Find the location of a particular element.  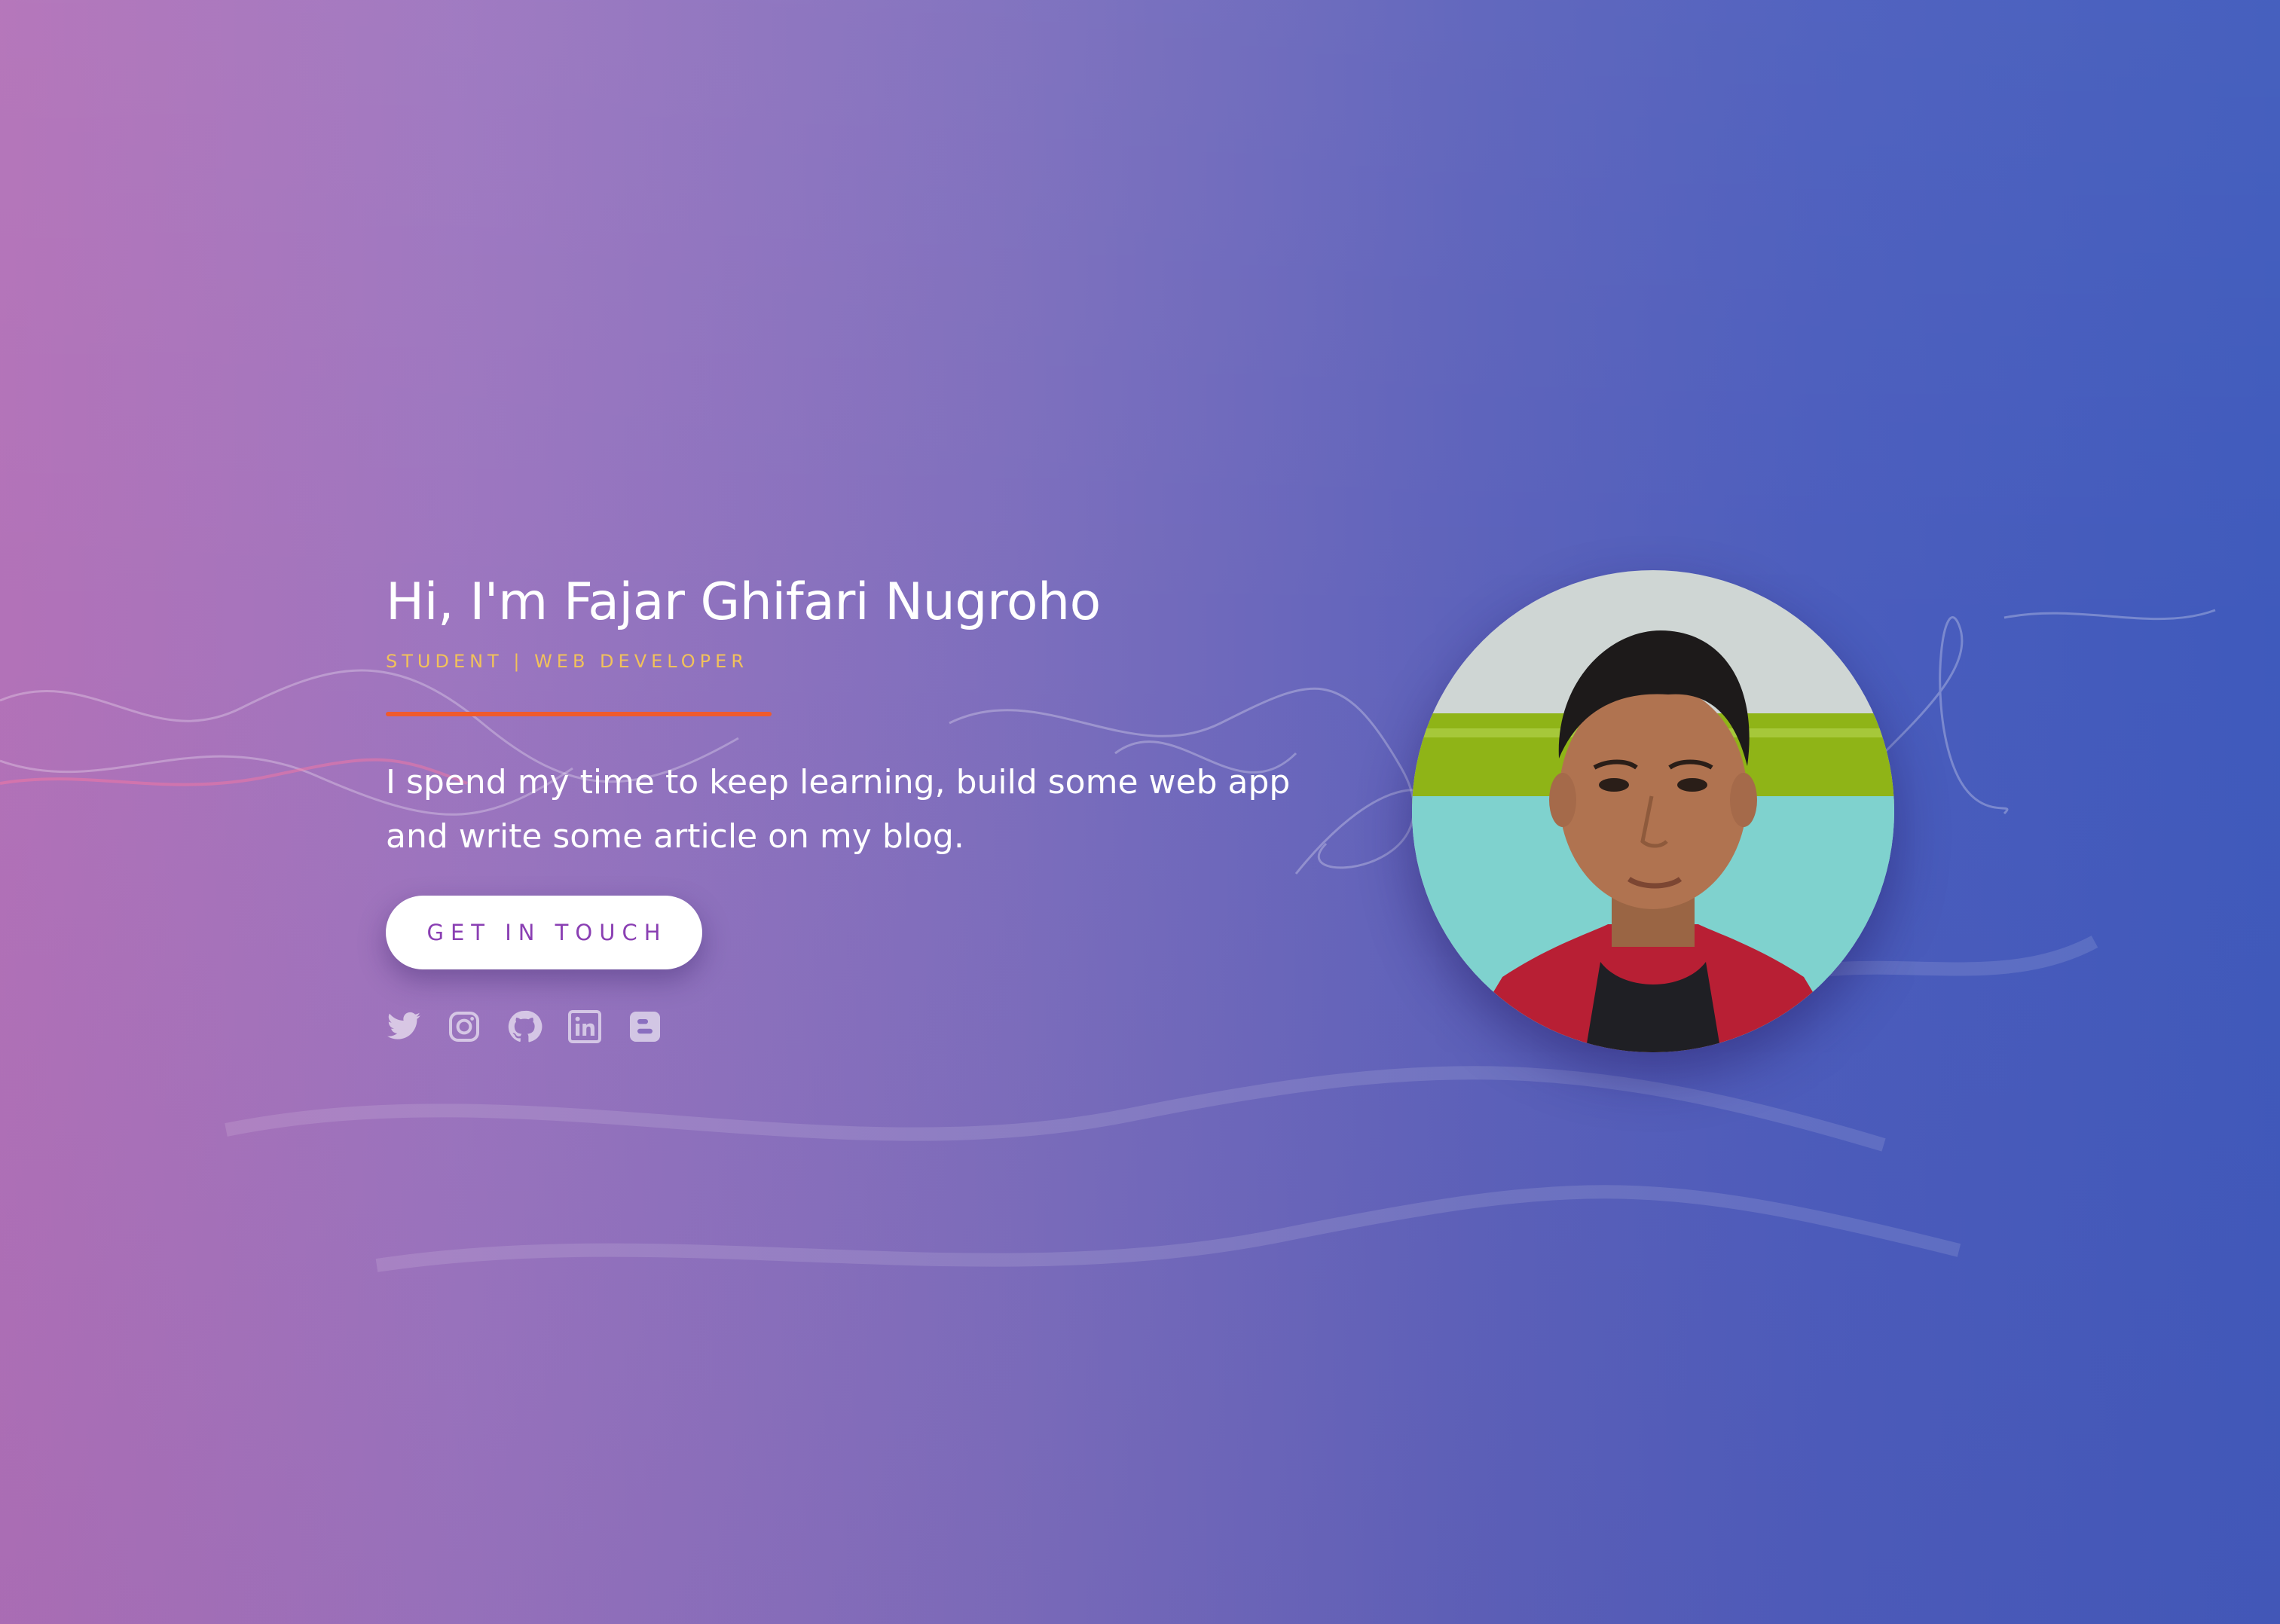

subtitle: STUDENT | WEB DEVELOPER is located at coordinates (567, 662).